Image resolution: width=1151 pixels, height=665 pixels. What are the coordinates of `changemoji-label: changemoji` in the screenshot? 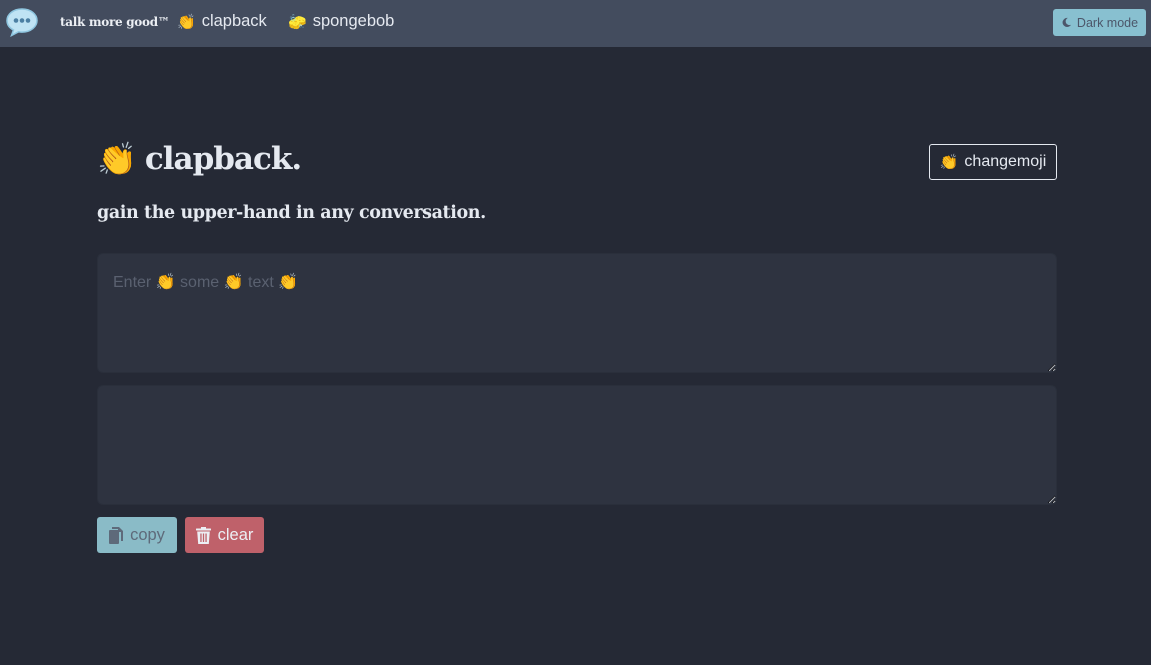 It's located at (1005, 161).